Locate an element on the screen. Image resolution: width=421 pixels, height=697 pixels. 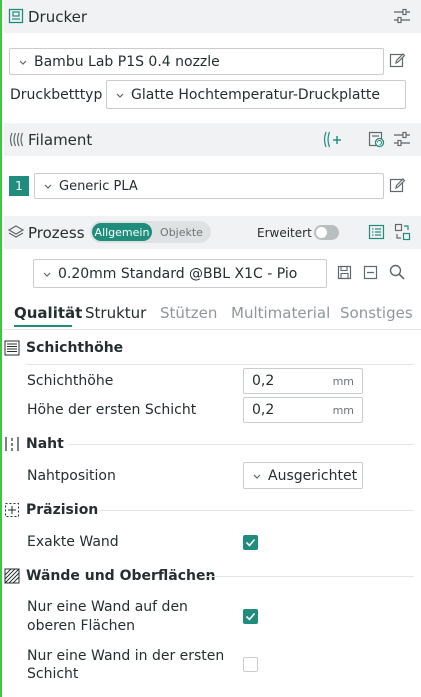
filament-section-header: Filament is located at coordinates (212, 139).